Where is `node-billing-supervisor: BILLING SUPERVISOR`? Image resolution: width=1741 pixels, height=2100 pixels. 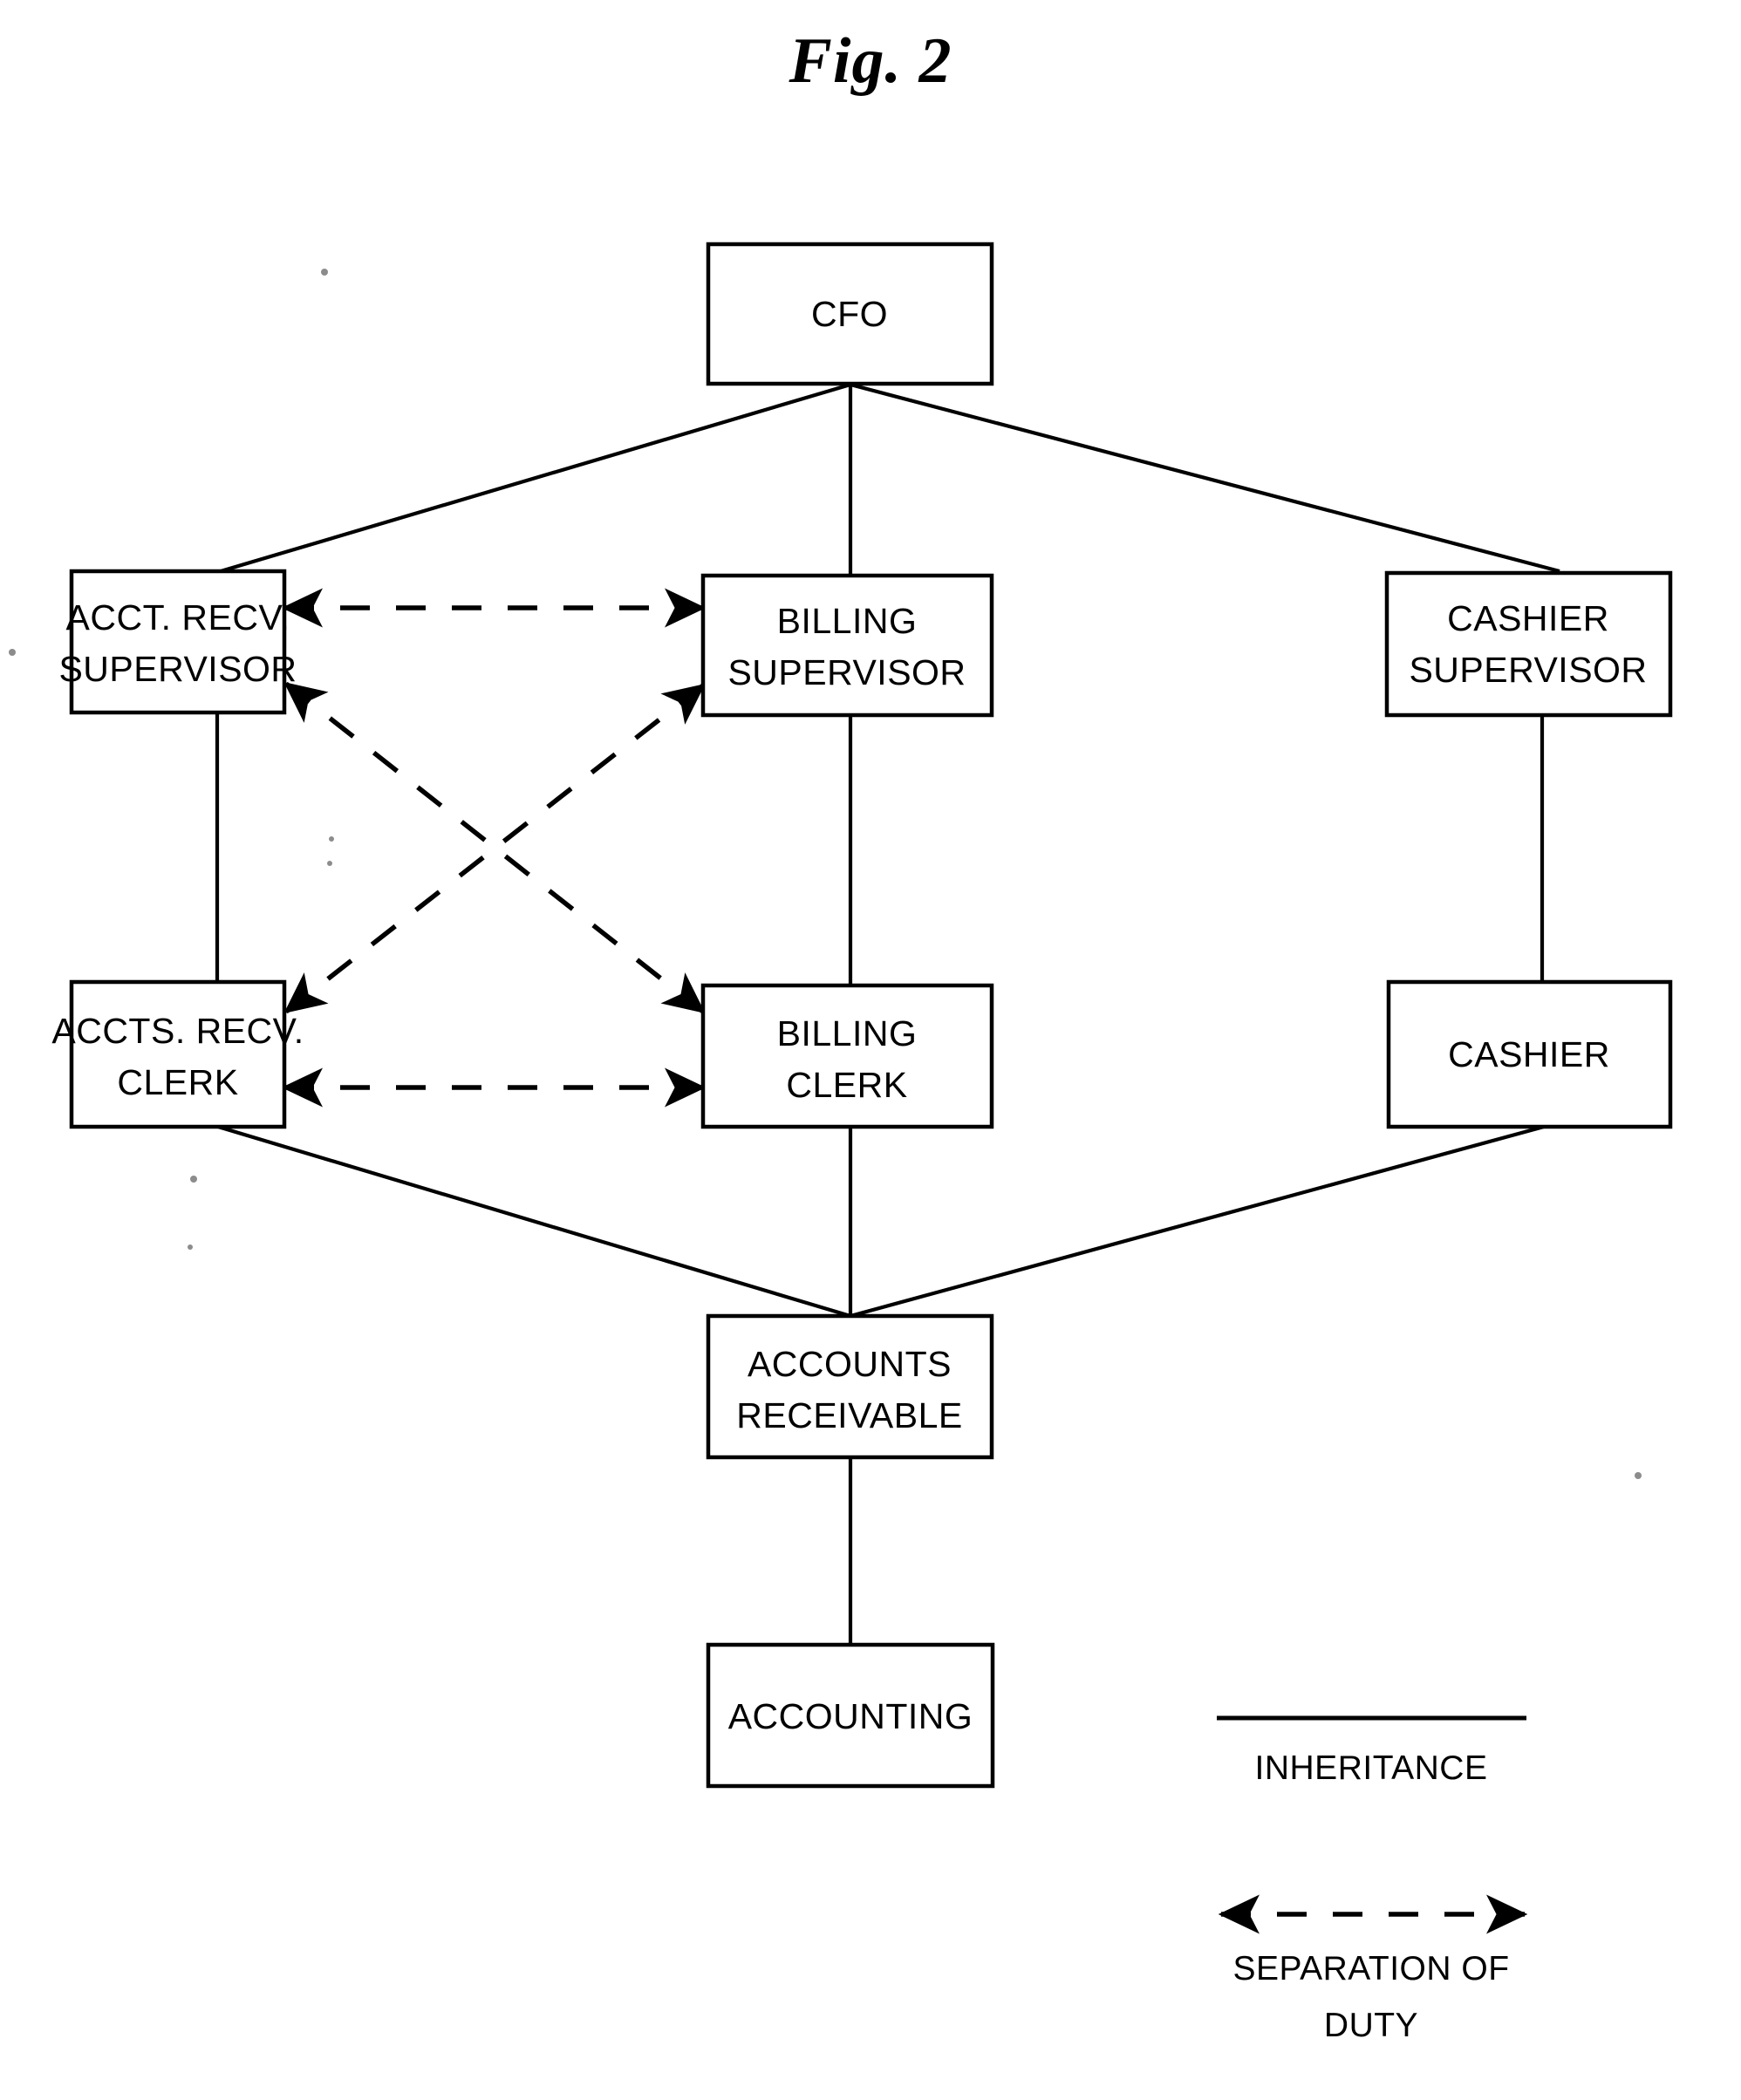
node-billing-supervisor: BILLING SUPERVISOR is located at coordinates (847, 646).